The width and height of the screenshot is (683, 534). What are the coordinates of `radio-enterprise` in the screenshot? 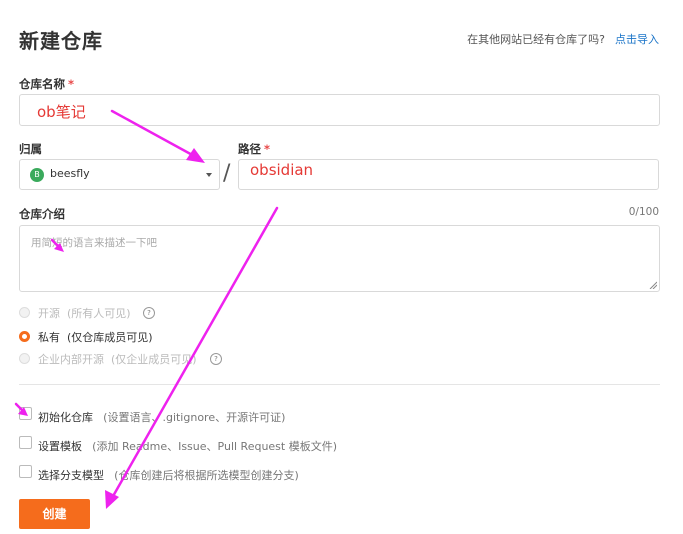 It's located at (24, 358).